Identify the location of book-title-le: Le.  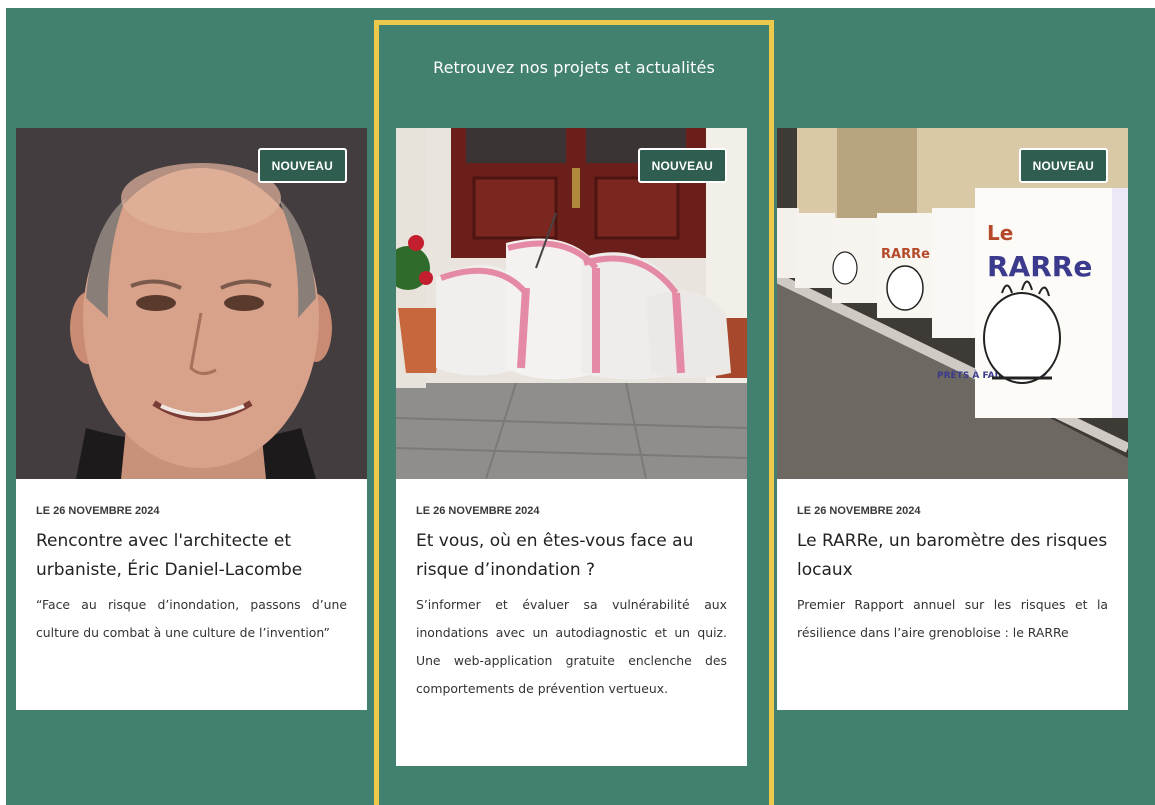
(1000, 233).